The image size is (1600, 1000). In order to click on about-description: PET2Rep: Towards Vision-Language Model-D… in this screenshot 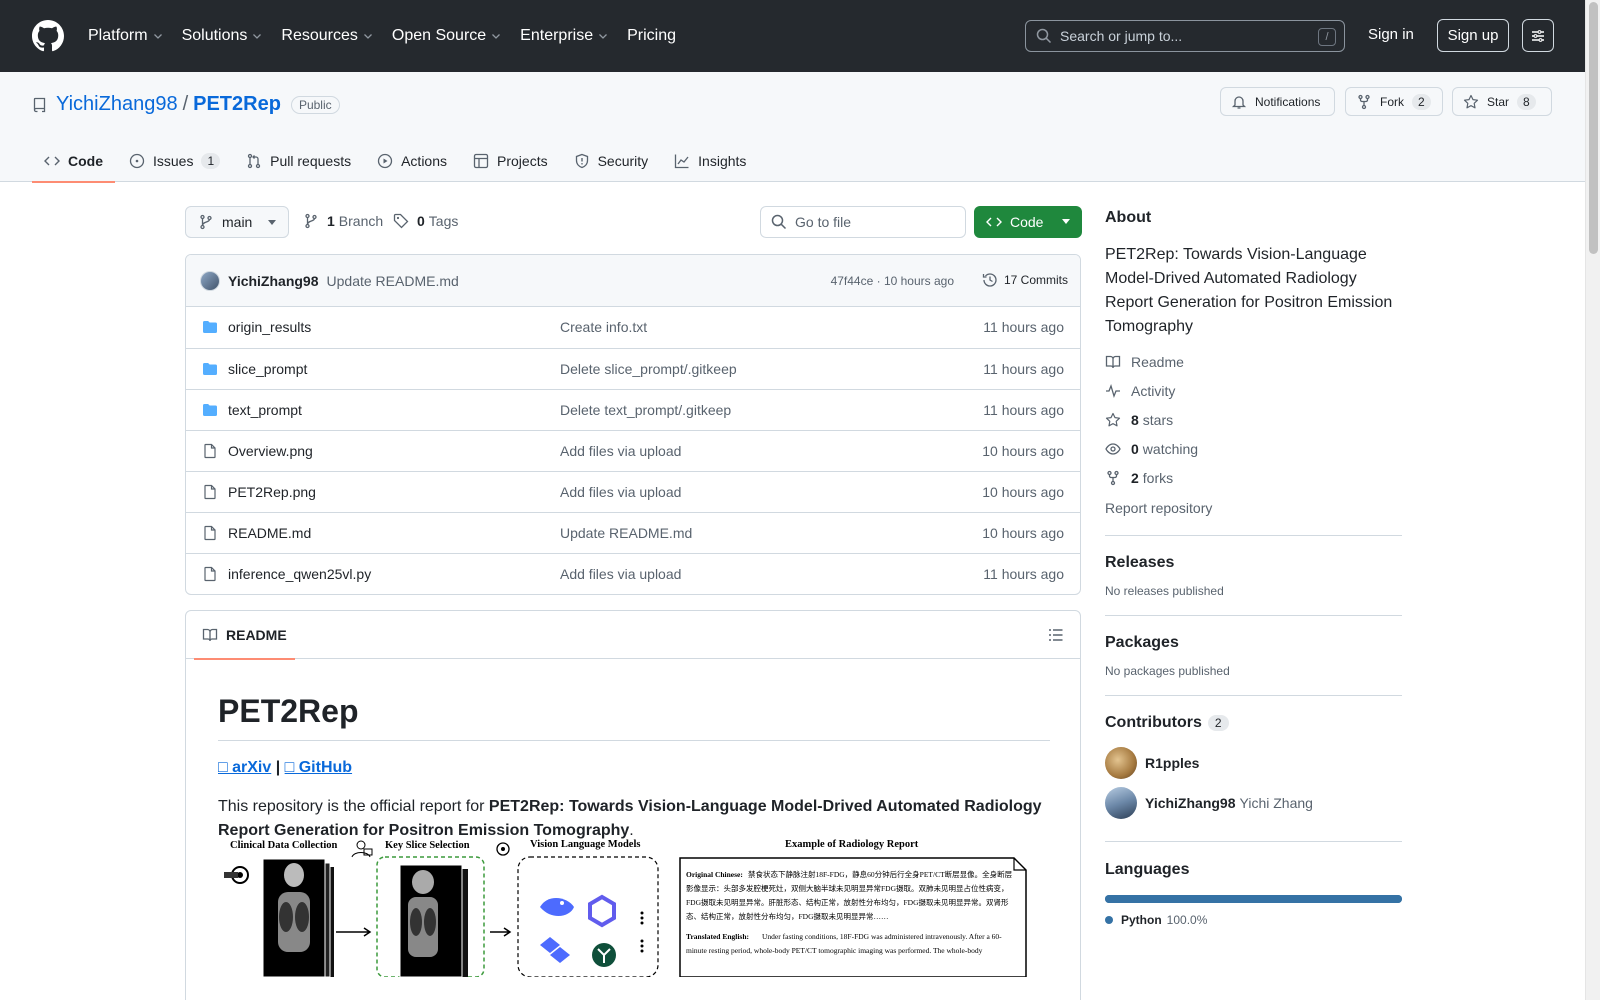, I will do `click(1249, 290)`.